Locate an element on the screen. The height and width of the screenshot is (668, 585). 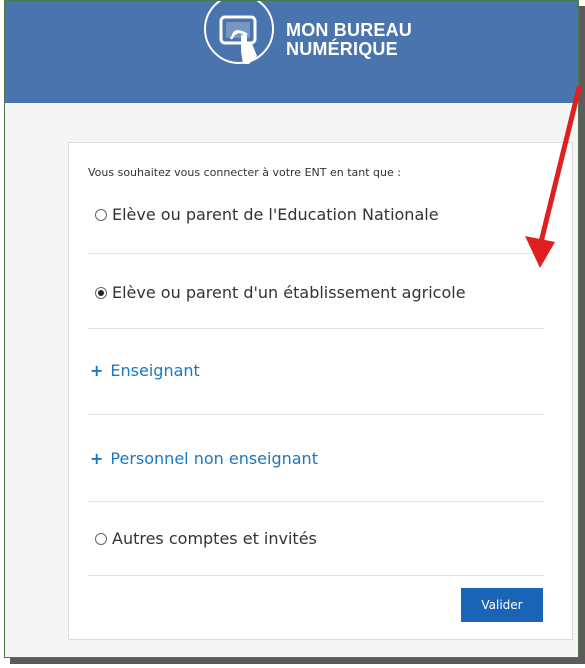
expand-personnel-non-enseignant: + Personnel non enseignant is located at coordinates (316, 458).